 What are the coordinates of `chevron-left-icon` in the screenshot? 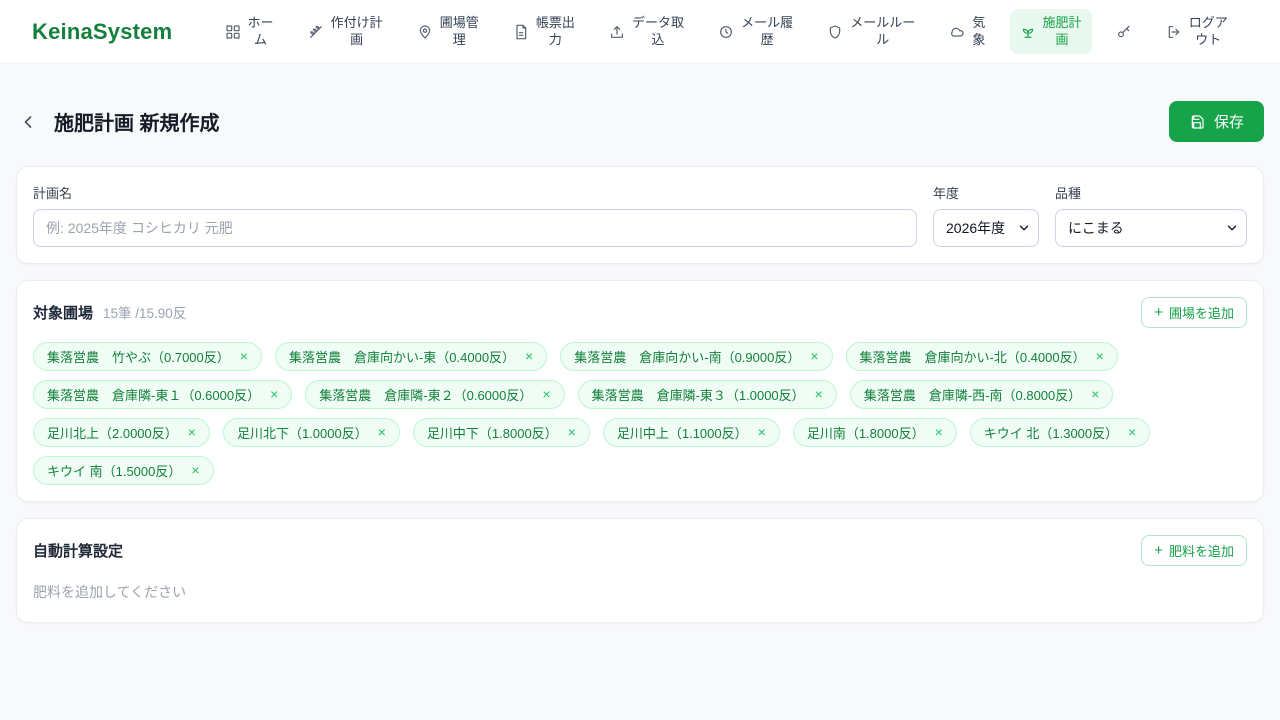 It's located at (28, 122).